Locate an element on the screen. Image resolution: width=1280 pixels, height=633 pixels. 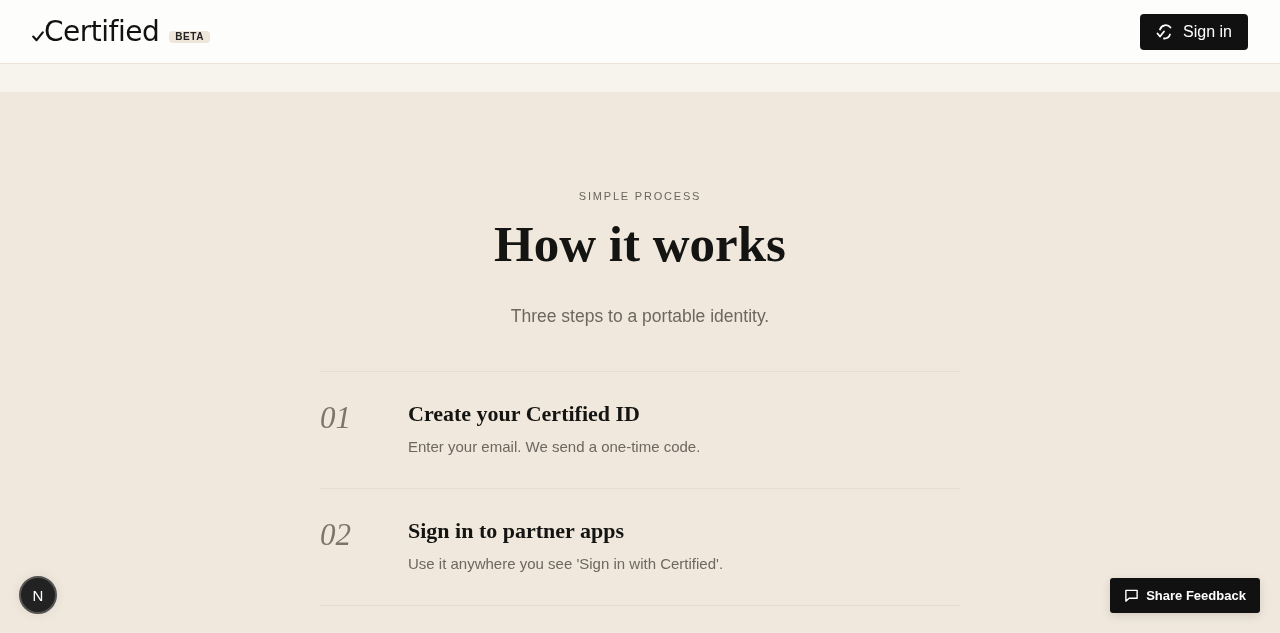
check-icon is located at coordinates (38, 36).